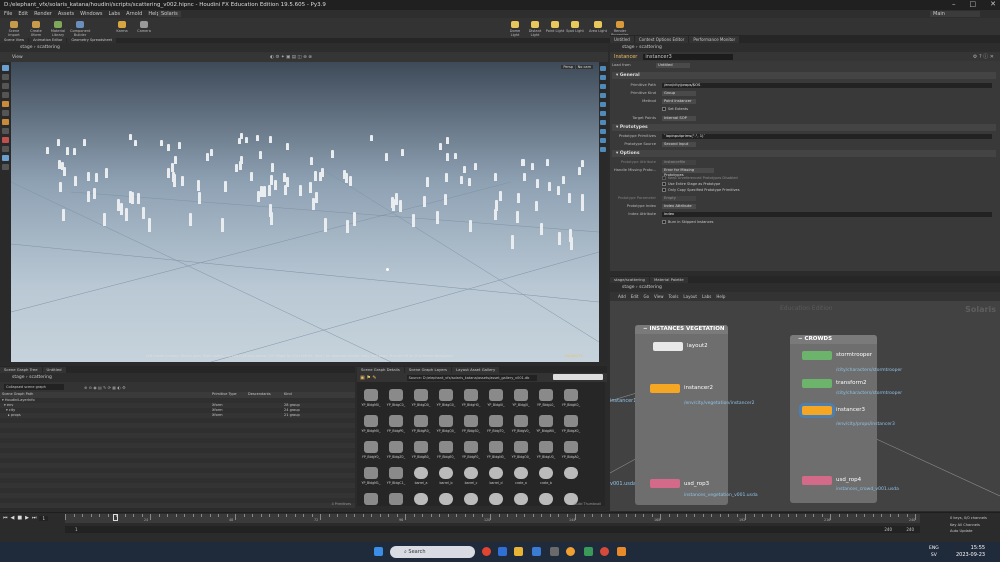  I want to click on asset-thumbnail: YP_BldgQ0_, so click(446, 425).